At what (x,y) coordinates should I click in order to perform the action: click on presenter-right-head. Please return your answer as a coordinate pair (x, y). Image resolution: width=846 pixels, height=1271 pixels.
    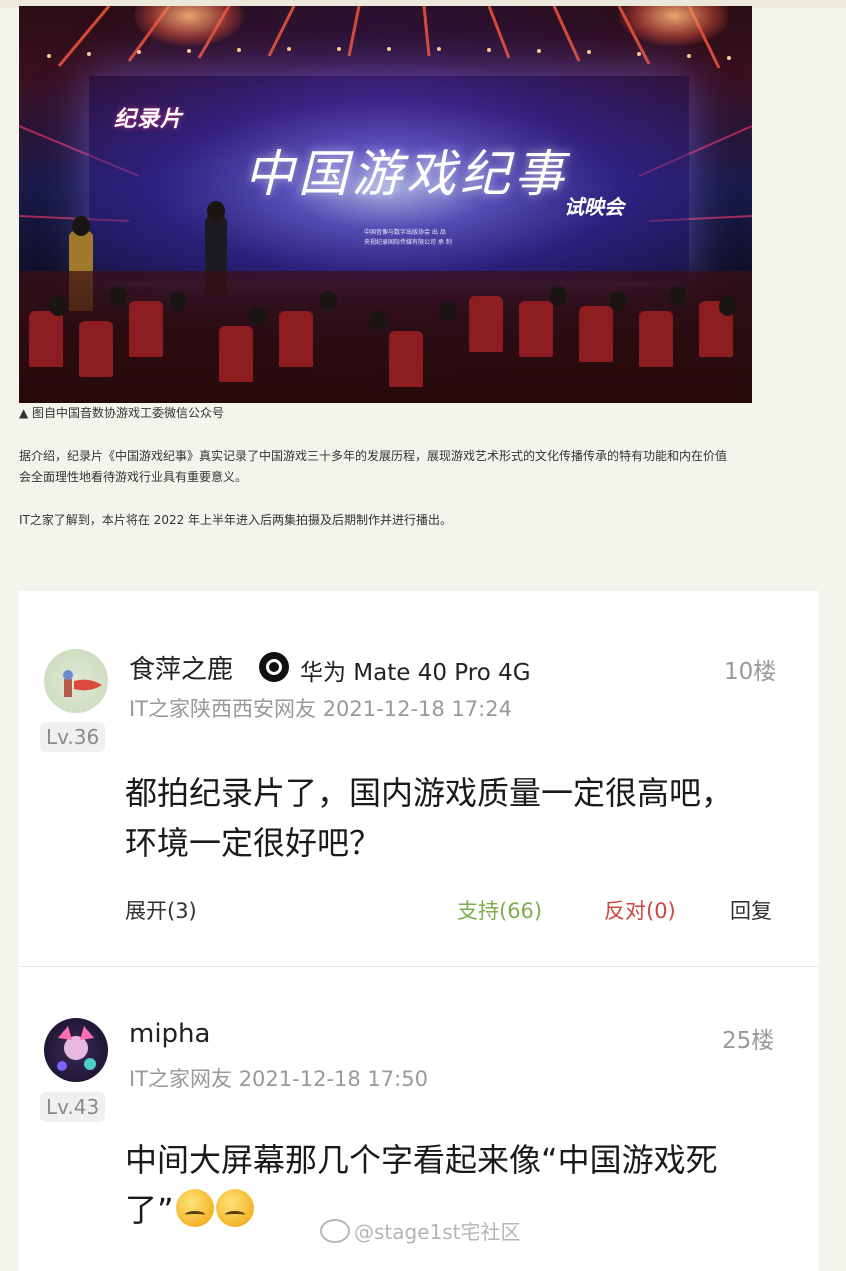
    Looking at the image, I should click on (216, 211).